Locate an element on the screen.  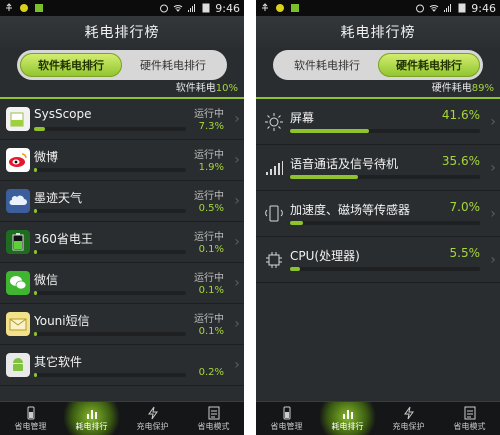
nav-label: 省电管理 is located at coordinates (286, 426).